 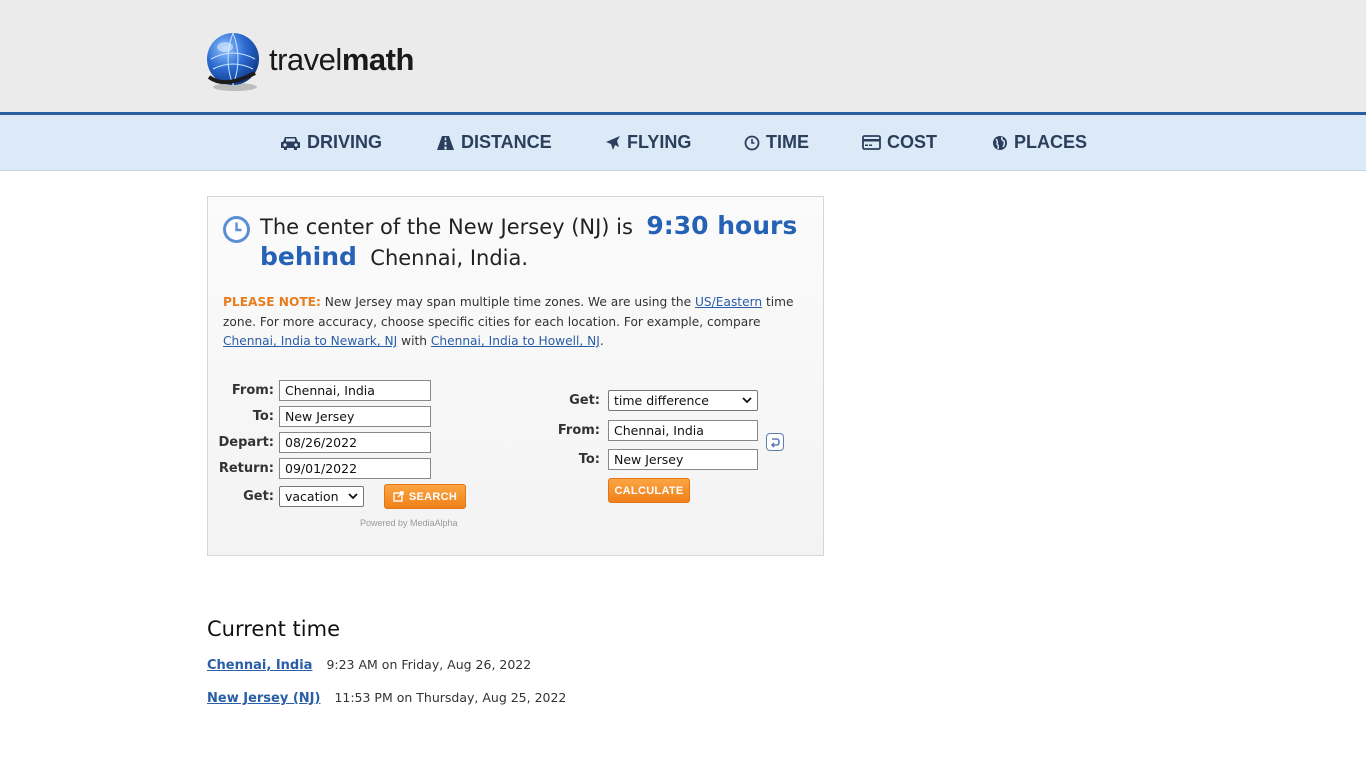 I want to click on get-label: Get:, so click(x=258, y=496).